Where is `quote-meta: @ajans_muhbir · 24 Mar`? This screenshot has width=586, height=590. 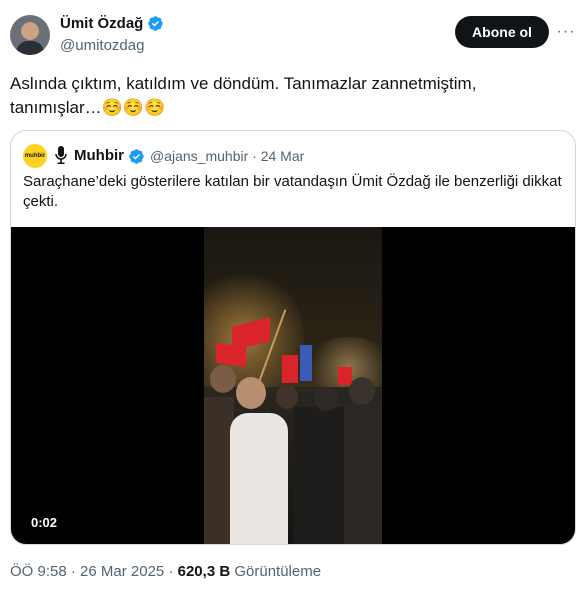
quote-meta: @ajans_muhbir · 24 Mar is located at coordinates (227, 156).